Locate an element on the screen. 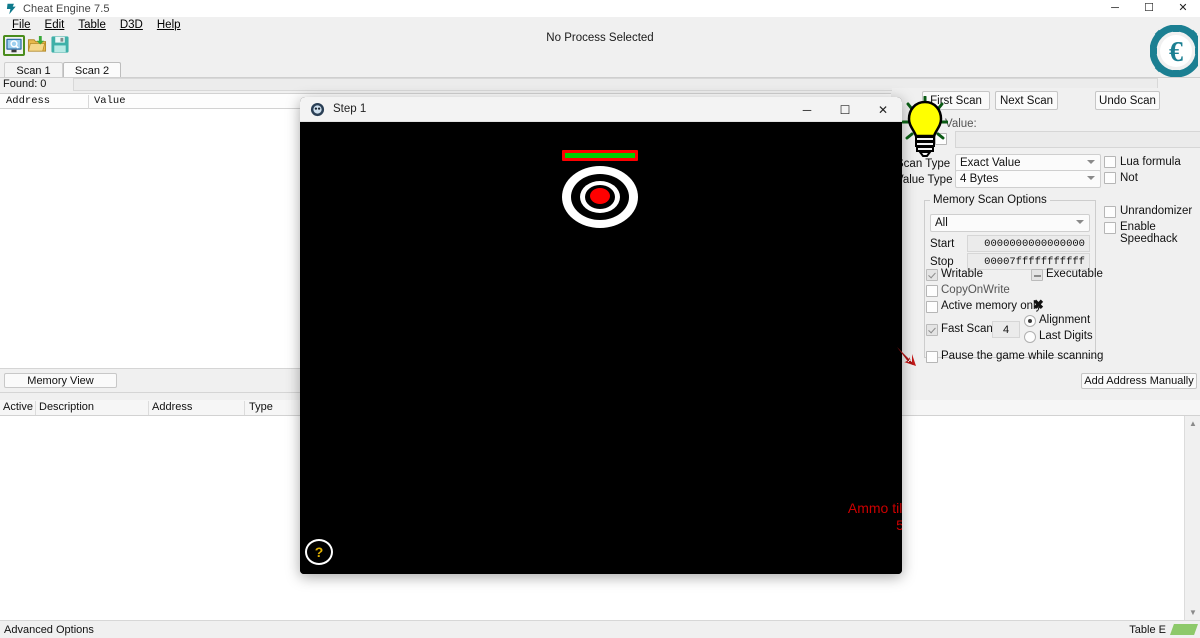  start-address-input: 0000000000000000 is located at coordinates (1028, 243).